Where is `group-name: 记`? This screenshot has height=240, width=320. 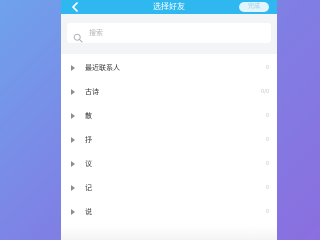
group-name: 记 is located at coordinates (88, 188).